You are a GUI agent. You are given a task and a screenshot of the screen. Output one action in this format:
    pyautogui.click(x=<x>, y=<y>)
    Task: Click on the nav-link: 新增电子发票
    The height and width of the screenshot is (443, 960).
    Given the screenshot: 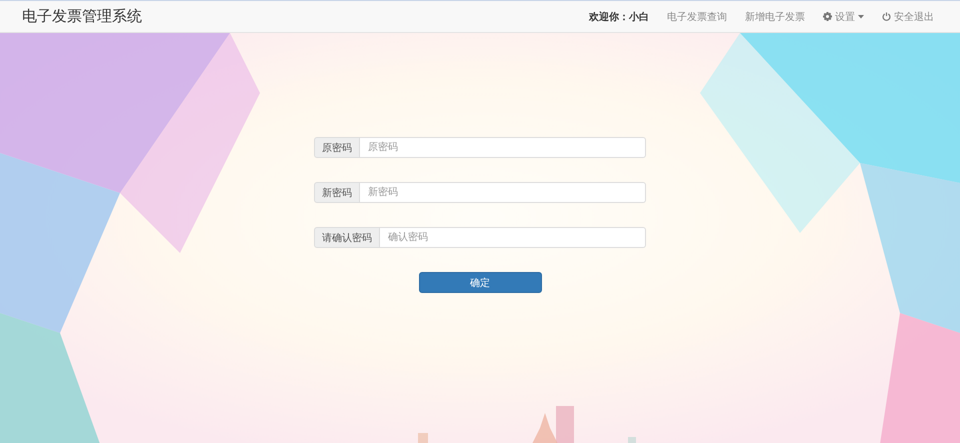 What is the action you would take?
    pyautogui.click(x=775, y=17)
    